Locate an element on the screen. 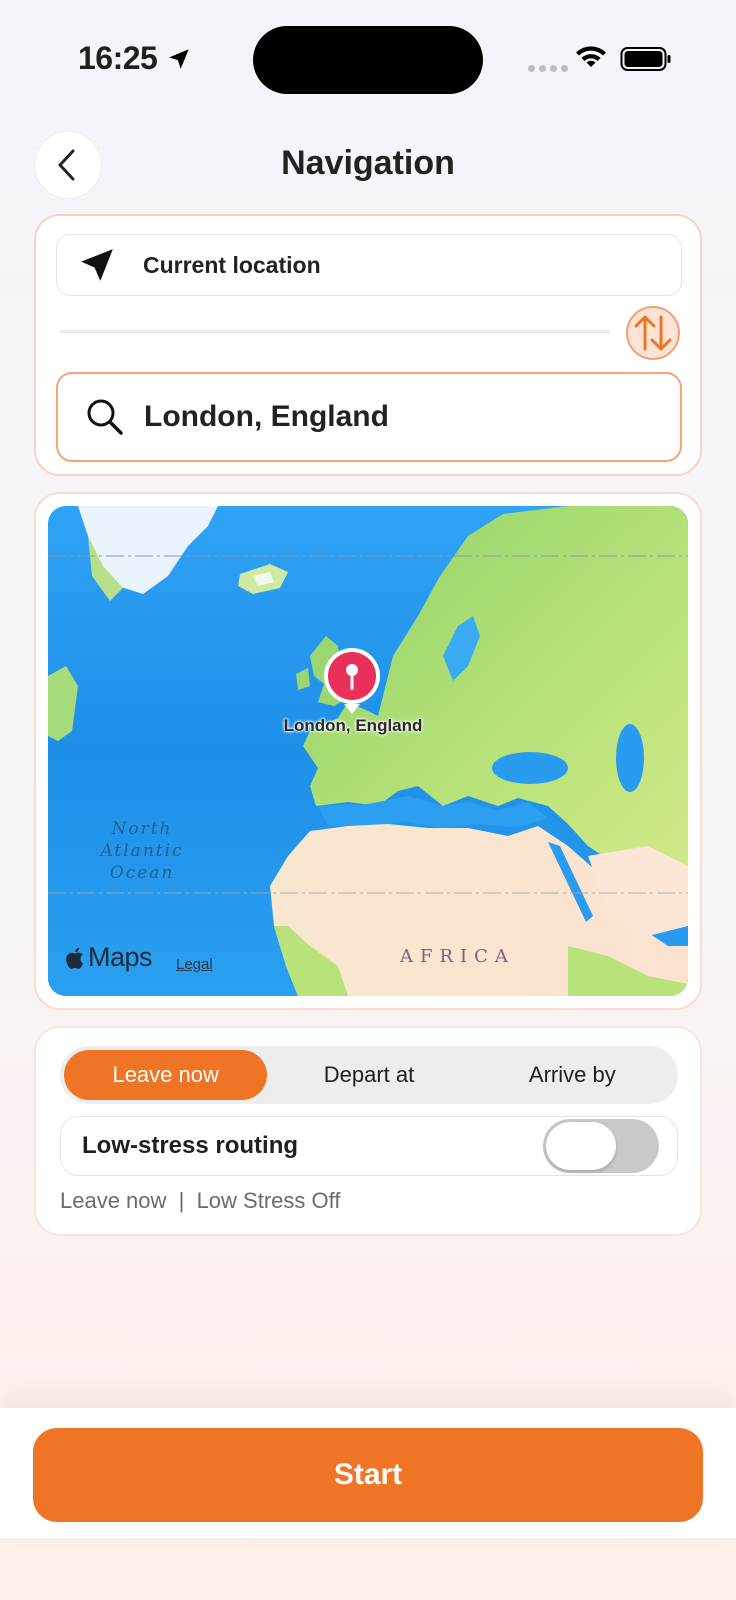  ocean-label-line: Atlantic is located at coordinates (142, 851).